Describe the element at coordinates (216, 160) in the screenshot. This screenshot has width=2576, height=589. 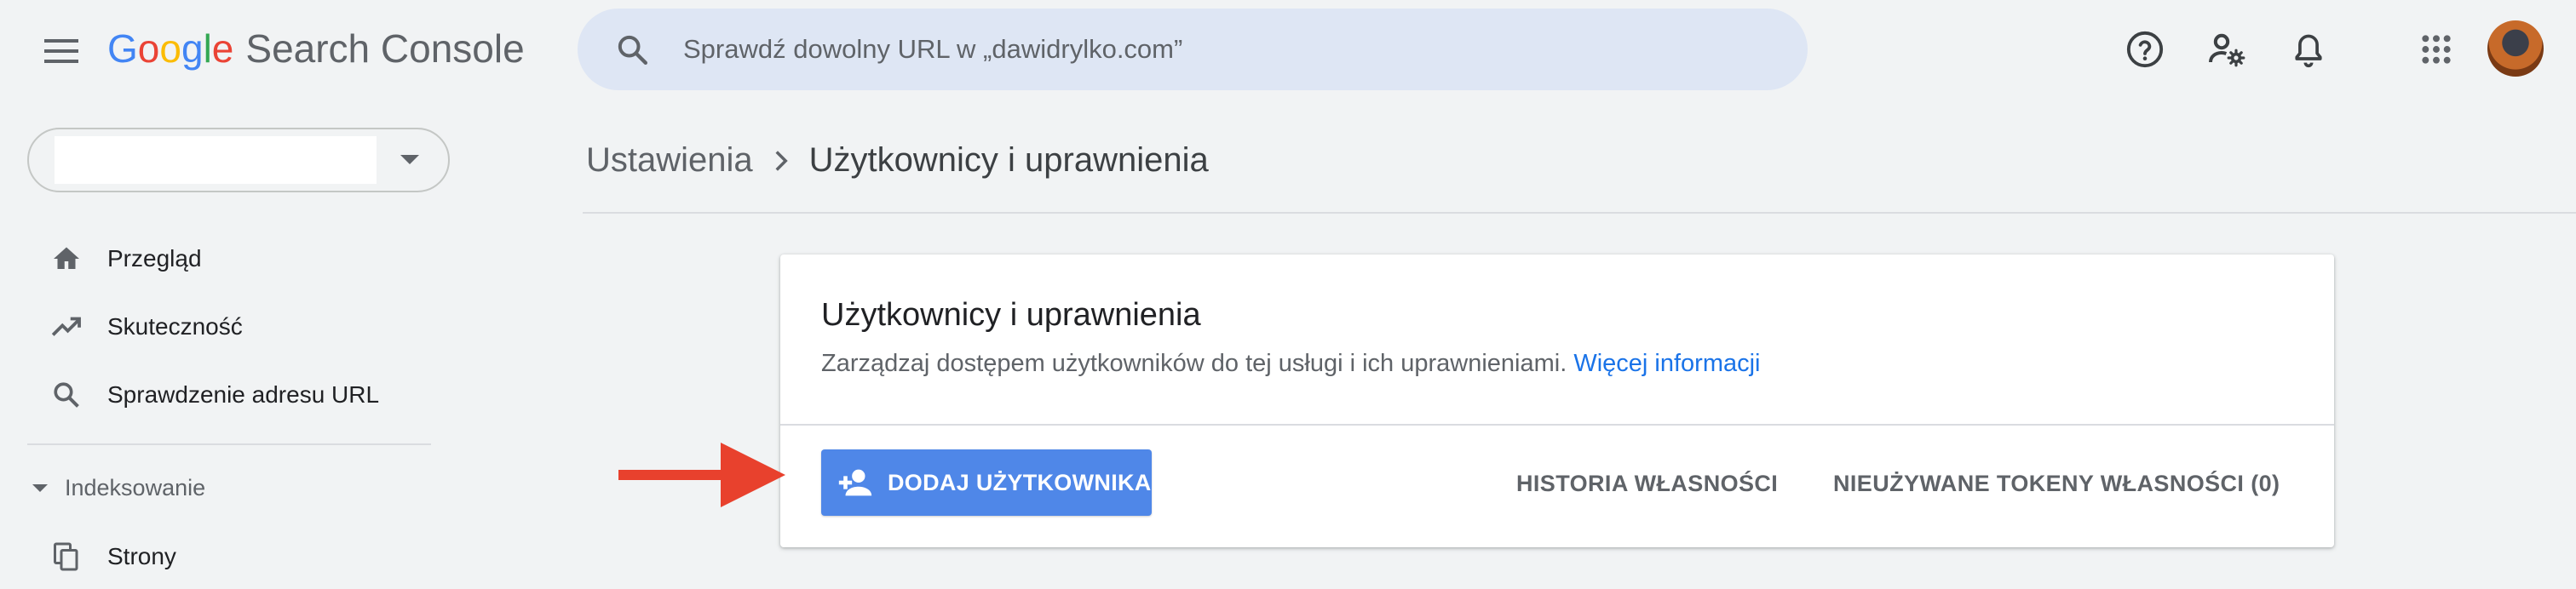
I see `property-name` at that location.